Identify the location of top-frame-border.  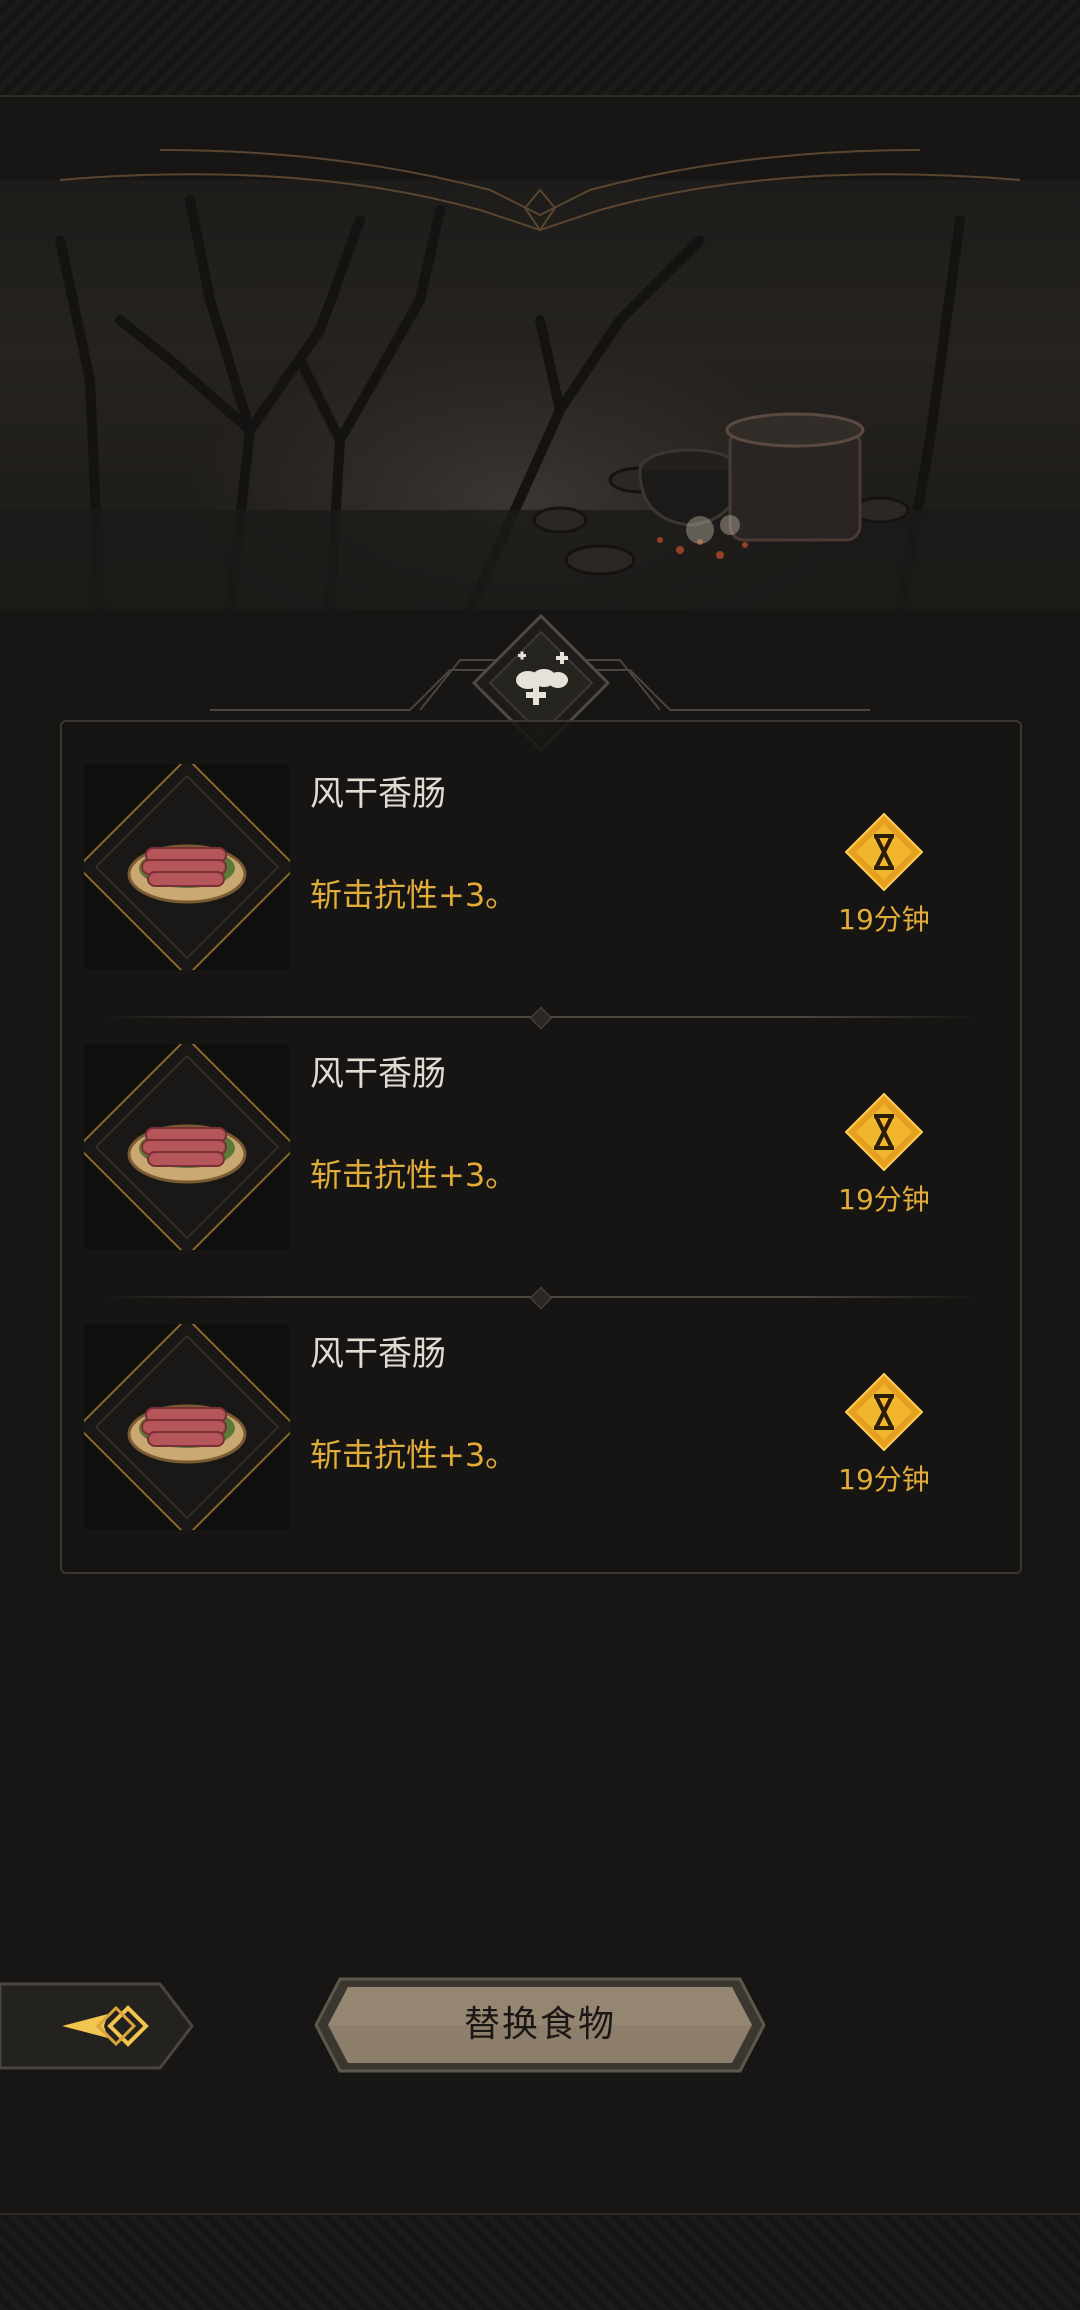
(540, 48).